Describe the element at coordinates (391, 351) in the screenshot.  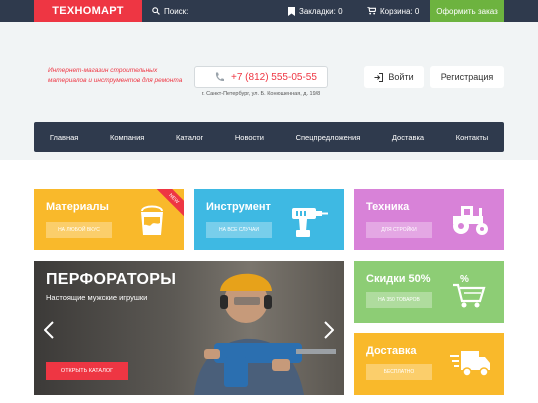
I see `tile-title: Доставка` at that location.